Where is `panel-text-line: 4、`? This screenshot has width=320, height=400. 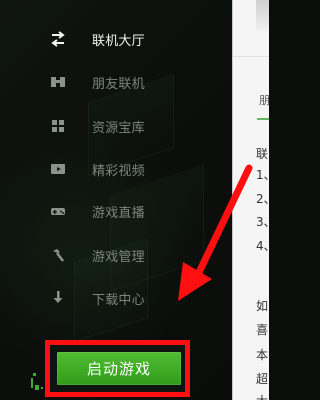
panel-text-line: 4、 is located at coordinates (262, 246).